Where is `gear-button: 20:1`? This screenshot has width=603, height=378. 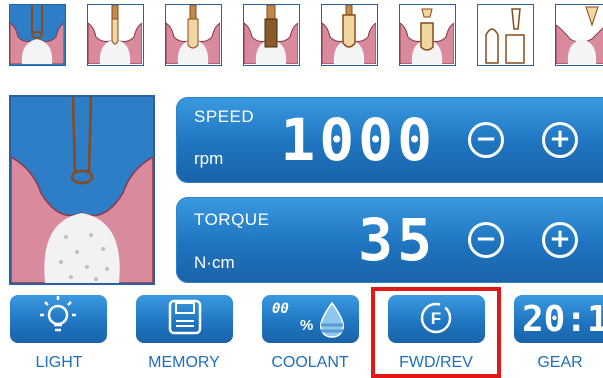 gear-button: 20:1 is located at coordinates (558, 319).